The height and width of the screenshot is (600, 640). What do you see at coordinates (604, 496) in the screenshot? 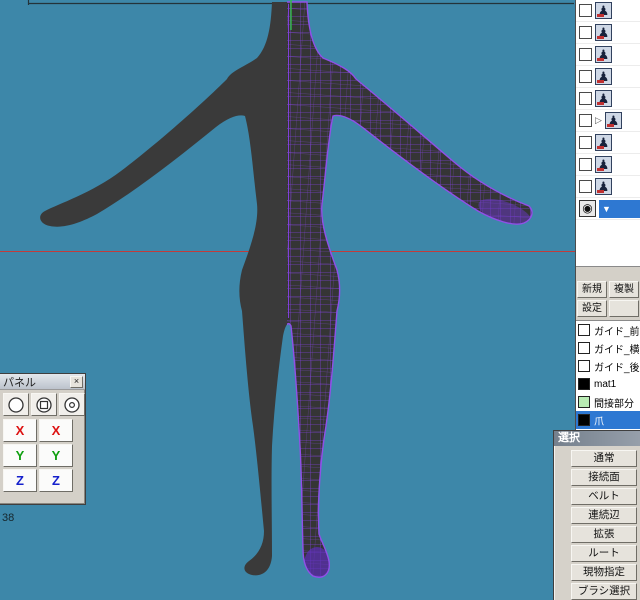
I see `selection-mode-belt: ベルト` at bounding box center [604, 496].